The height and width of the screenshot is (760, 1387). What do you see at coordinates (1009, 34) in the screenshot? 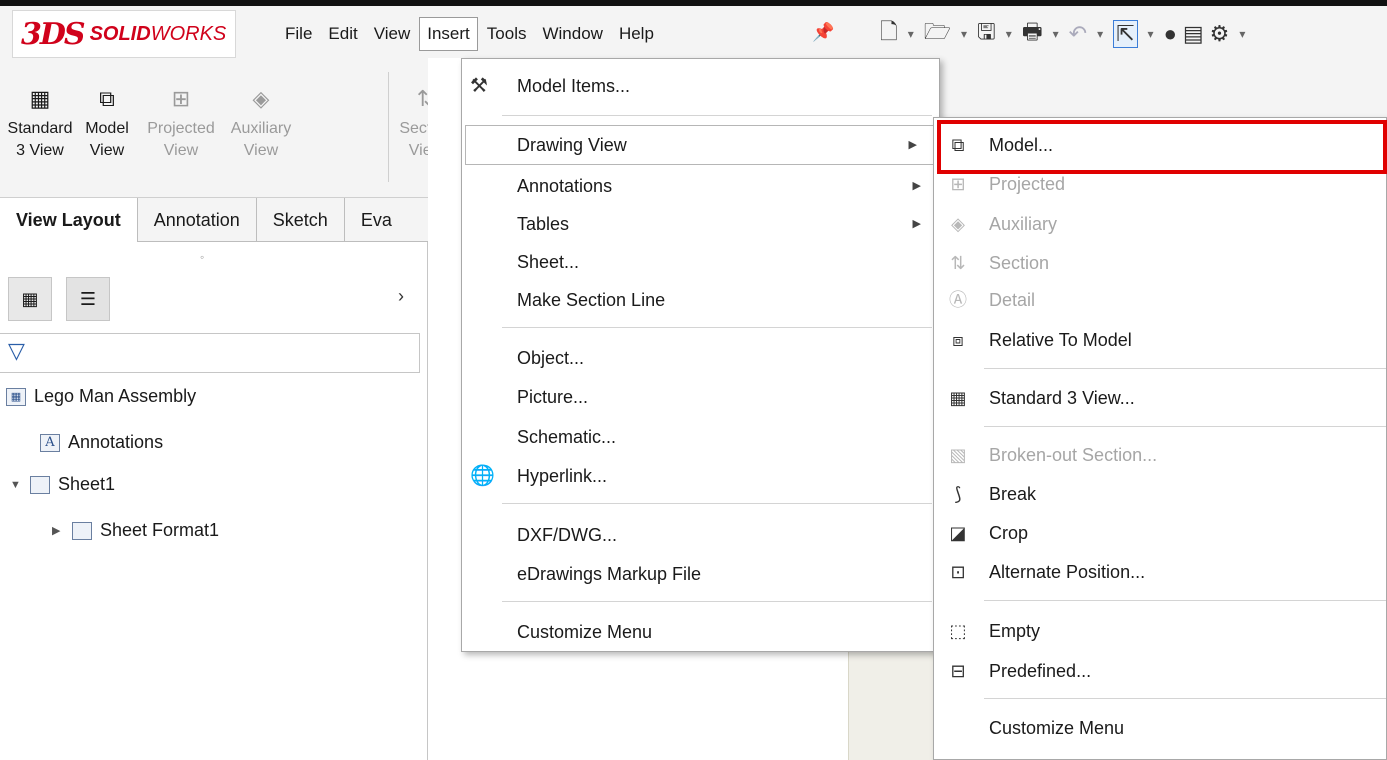
I see `save-dropdown-icon: ▾` at bounding box center [1009, 34].